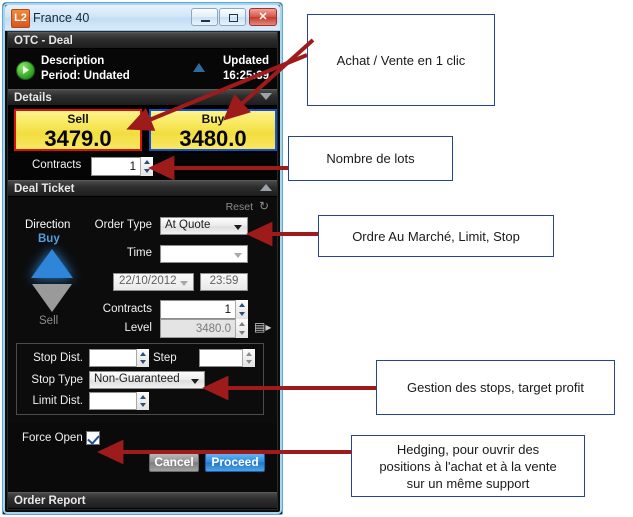  Describe the element at coordinates (33, 98) in the screenshot. I see `details-label: Details` at that location.